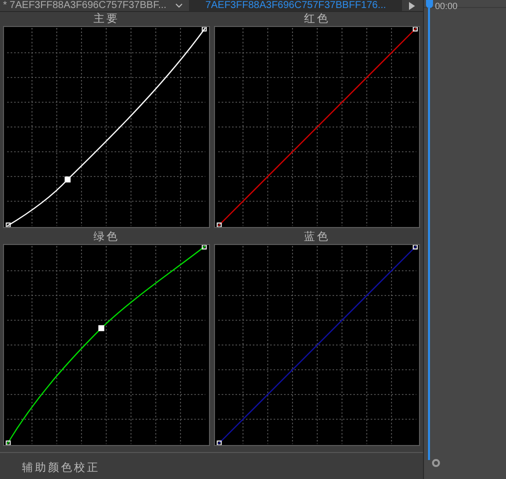  I want to click on chevron-down-icon, so click(179, 5).